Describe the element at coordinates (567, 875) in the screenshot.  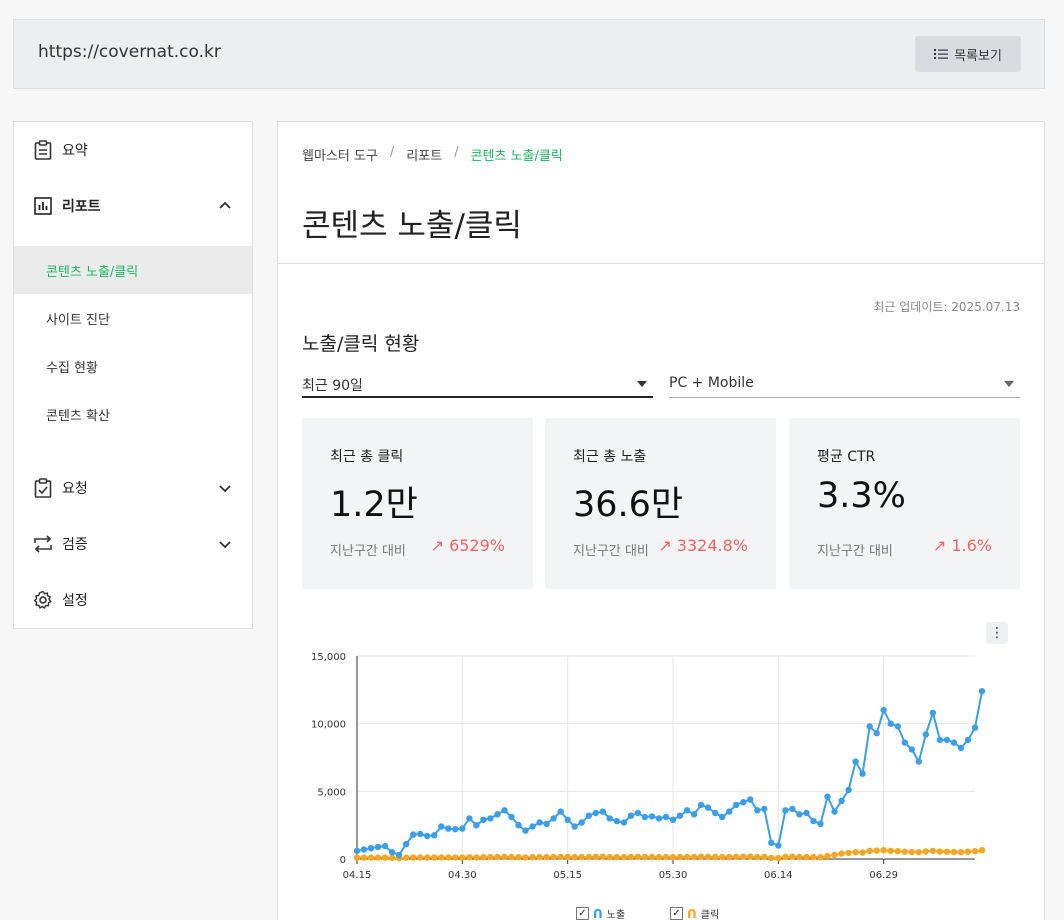
I see `x-tick-label: 05.15` at that location.